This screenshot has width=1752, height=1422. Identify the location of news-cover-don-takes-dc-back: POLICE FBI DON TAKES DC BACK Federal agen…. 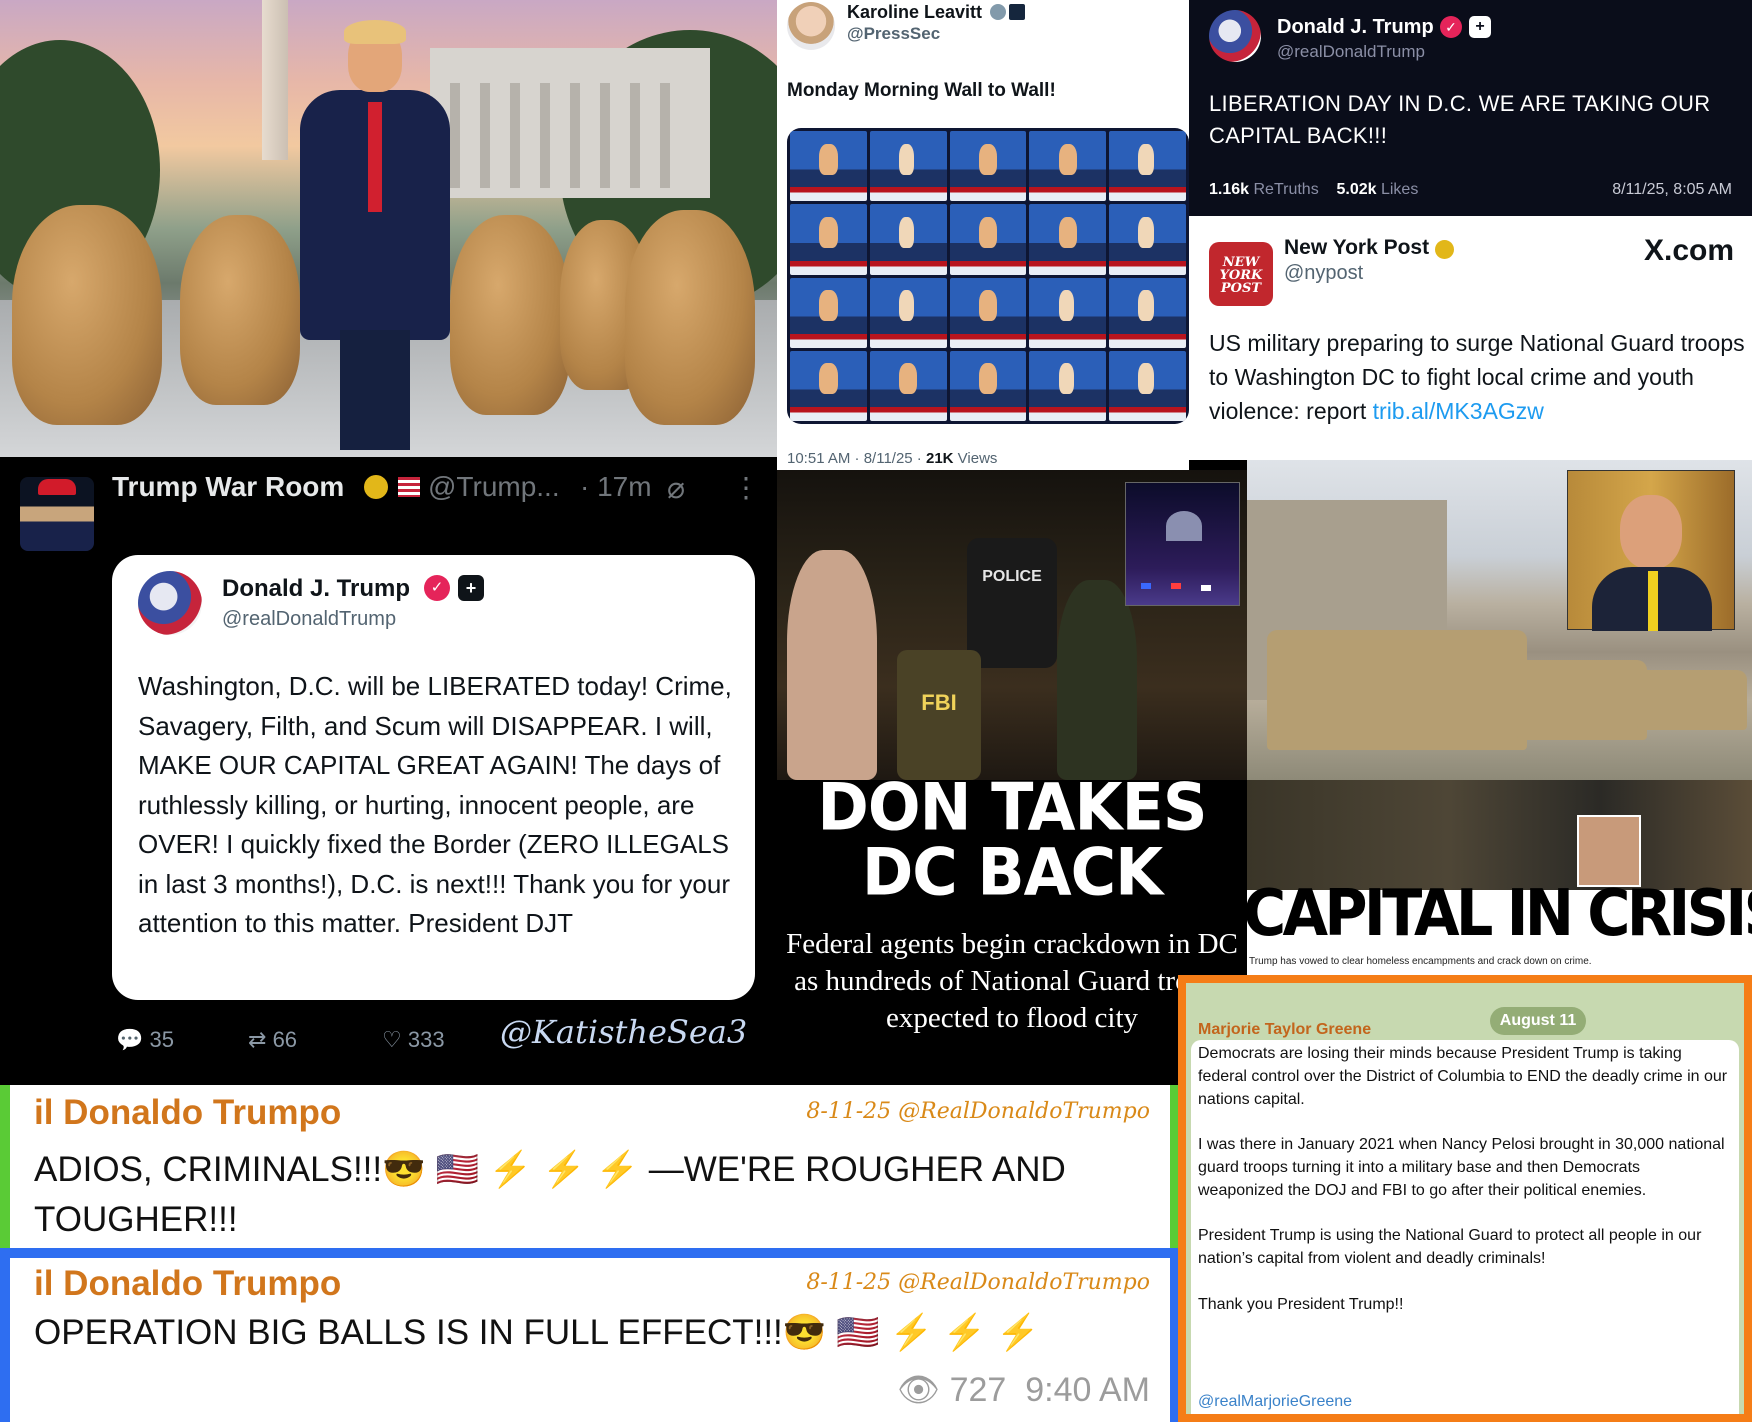
(1012, 777).